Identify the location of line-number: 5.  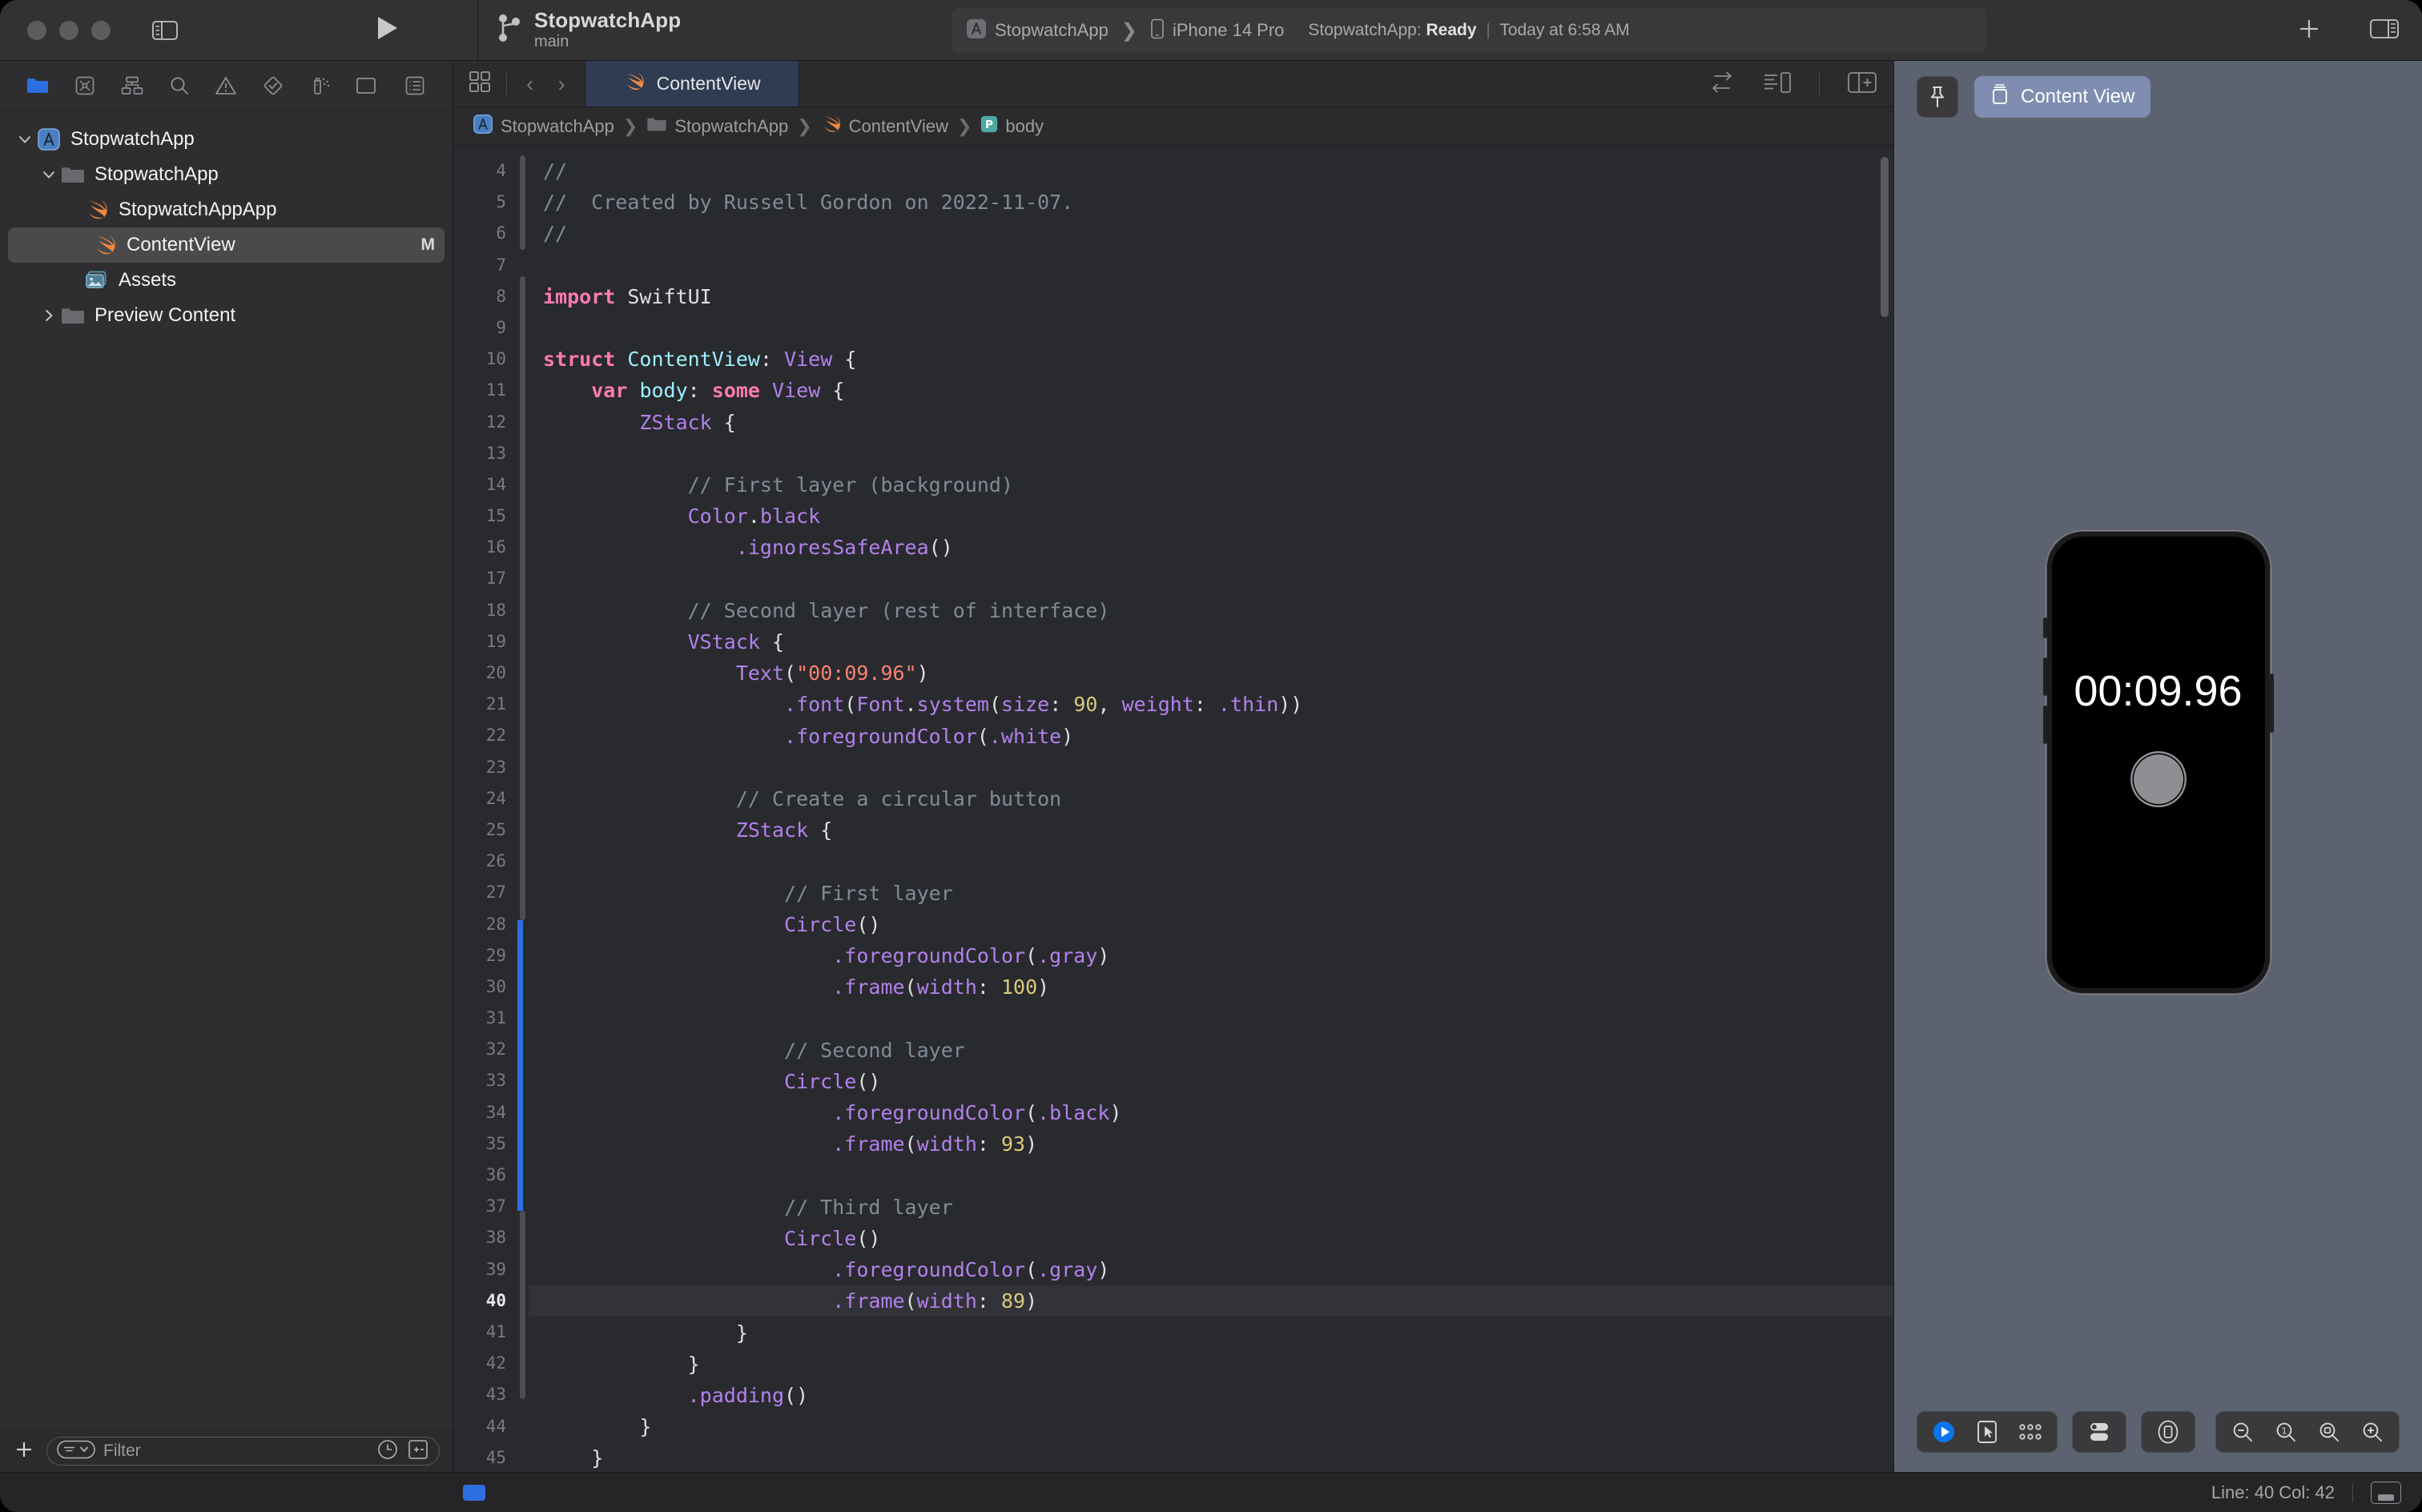
(501, 202).